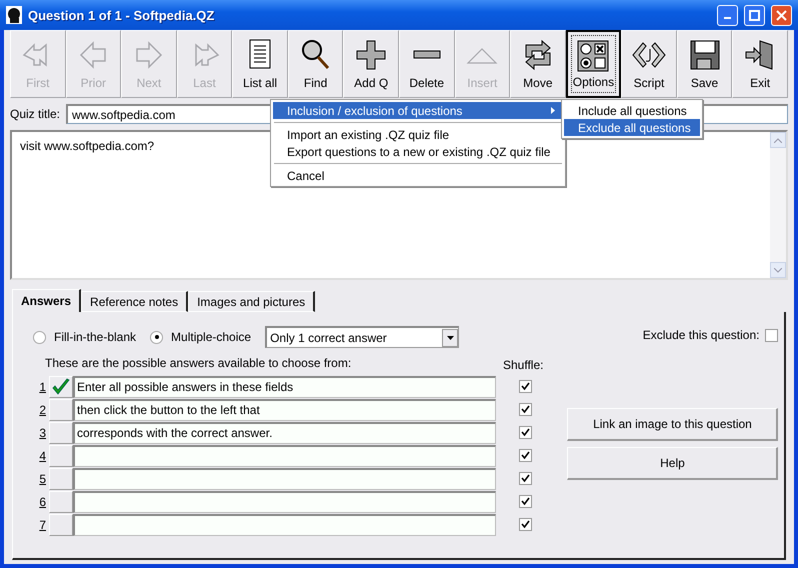  I want to click on answer-number: 2, so click(42, 409).